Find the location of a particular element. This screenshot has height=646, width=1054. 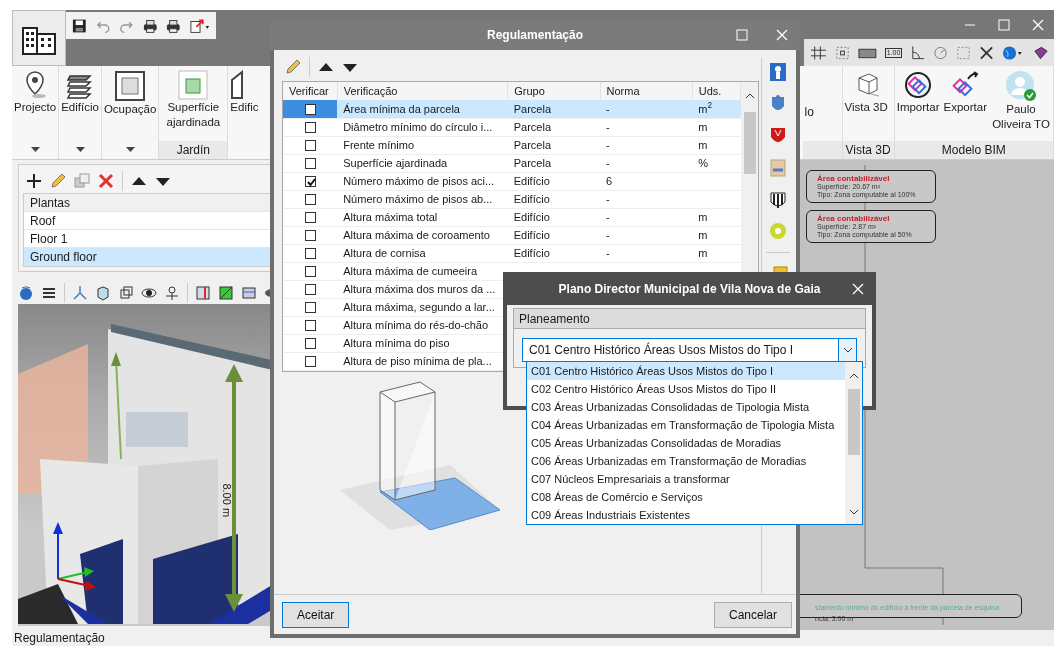

dropdown-field: C01 Centro Histórico Áreas Usos Mistos do Tipo I is located at coordinates (689, 350).